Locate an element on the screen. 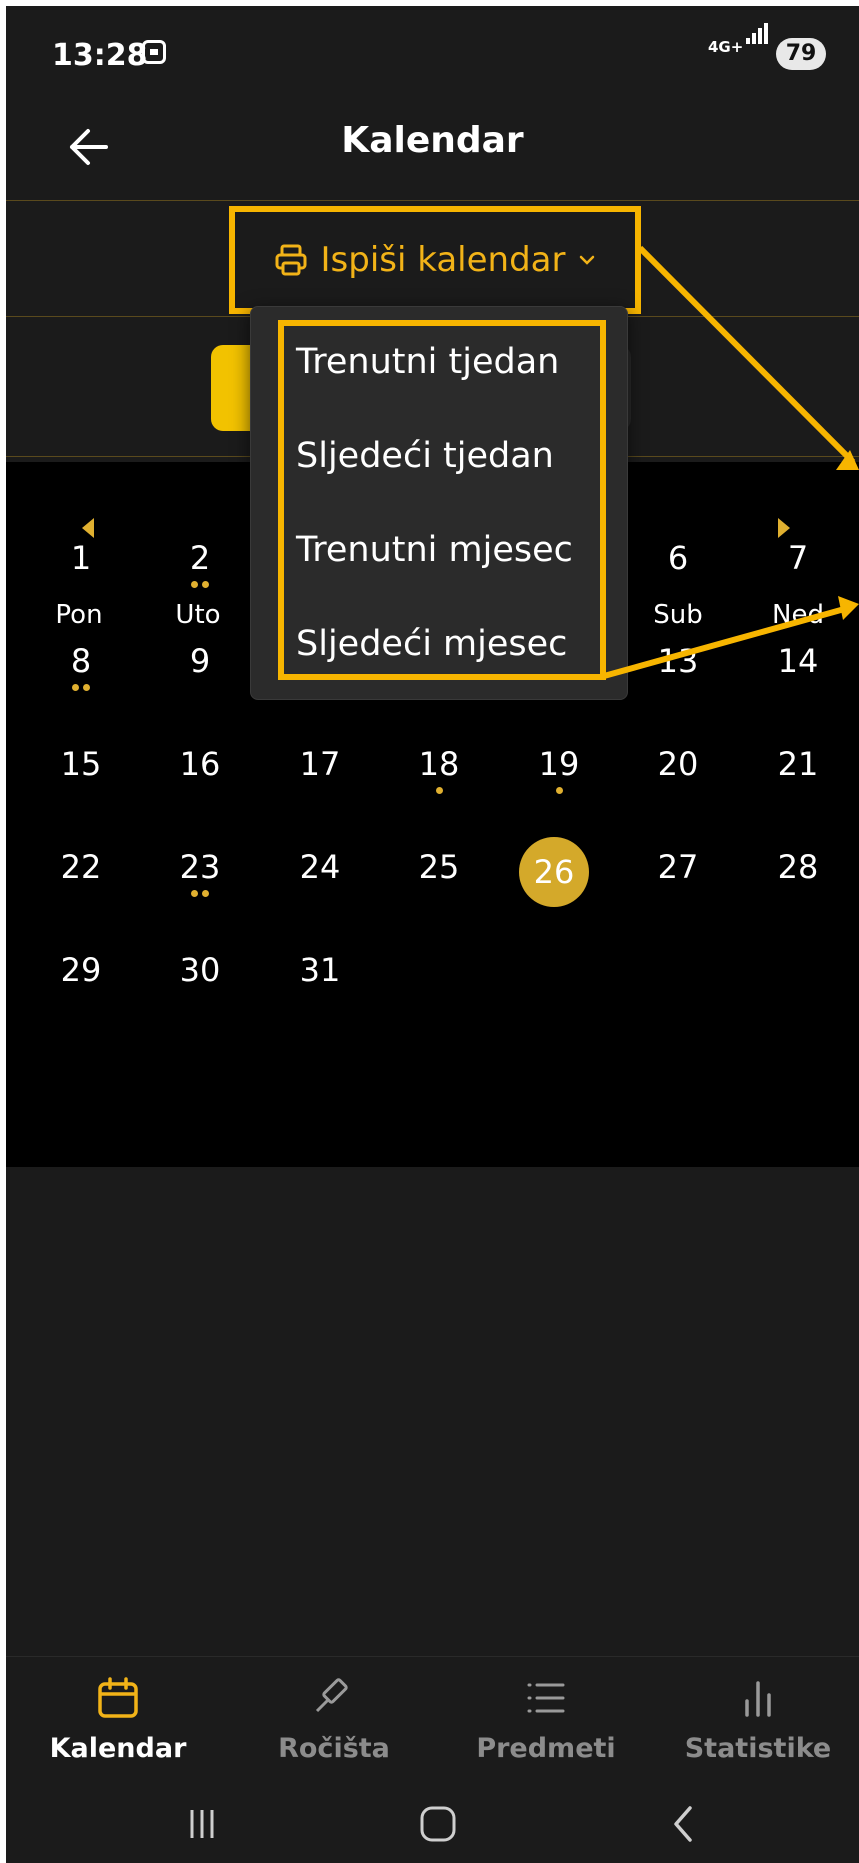 The height and width of the screenshot is (1863, 859). bottom-nav: Kalendar Ročišta Predmeti Statistike is located at coordinates (432, 1721).